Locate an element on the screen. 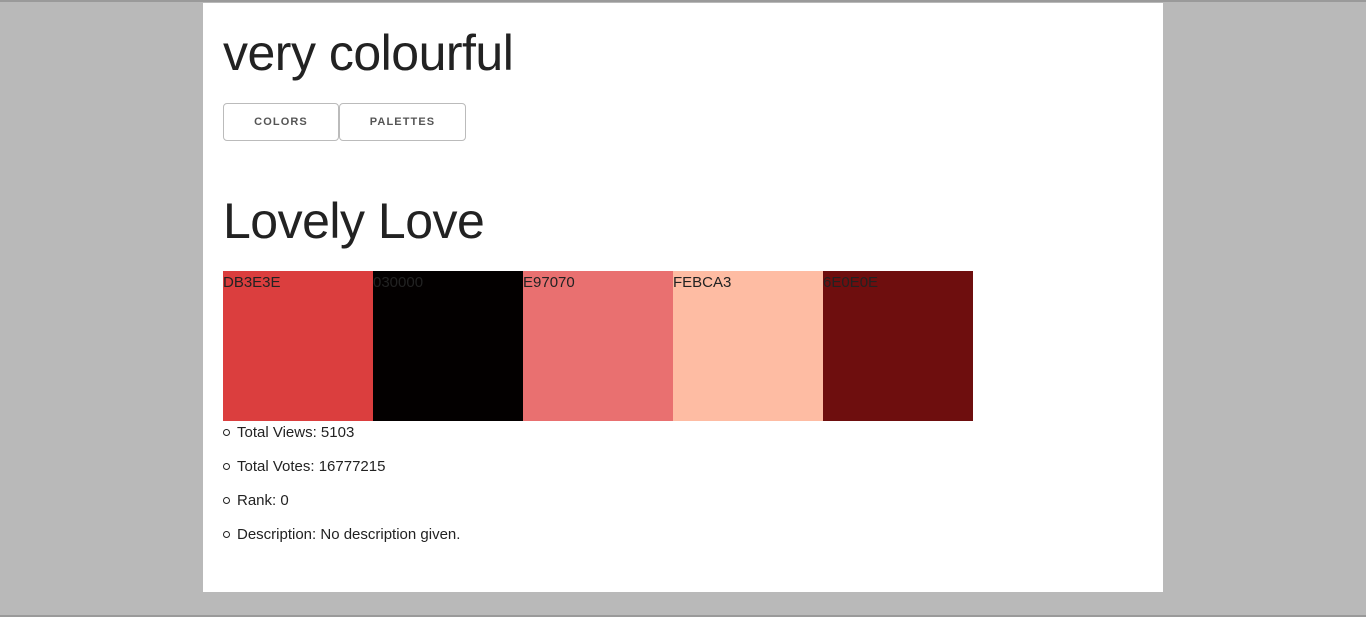  site-title: very colourful is located at coordinates (368, 53).